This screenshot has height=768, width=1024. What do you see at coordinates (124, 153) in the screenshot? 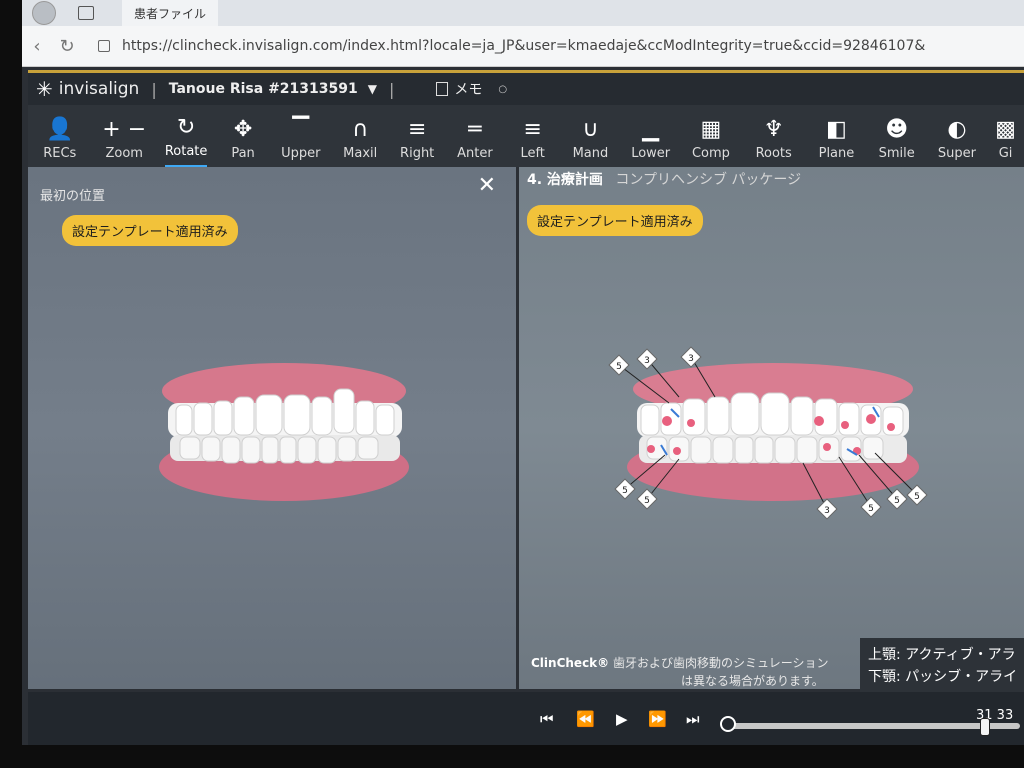
I see `tool-label: Zoom` at bounding box center [124, 153].